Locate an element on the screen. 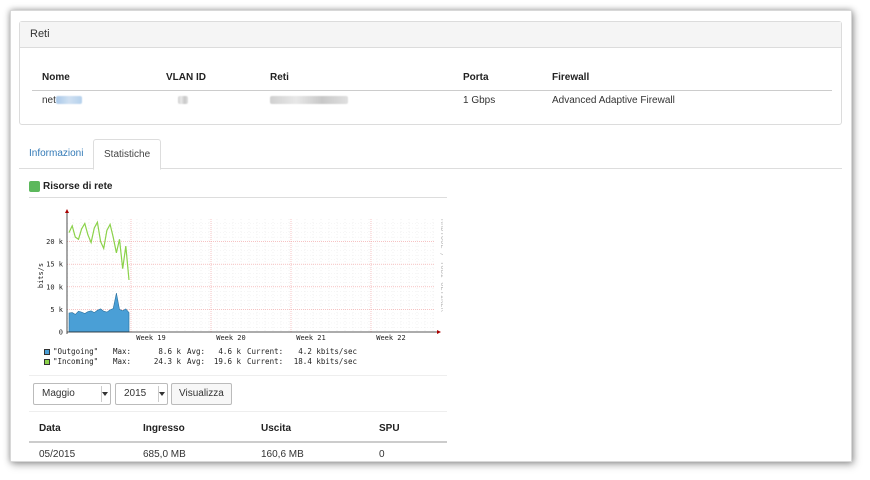 The height and width of the screenshot is (480, 870). y-tick-label: 15 k is located at coordinates (55, 265).